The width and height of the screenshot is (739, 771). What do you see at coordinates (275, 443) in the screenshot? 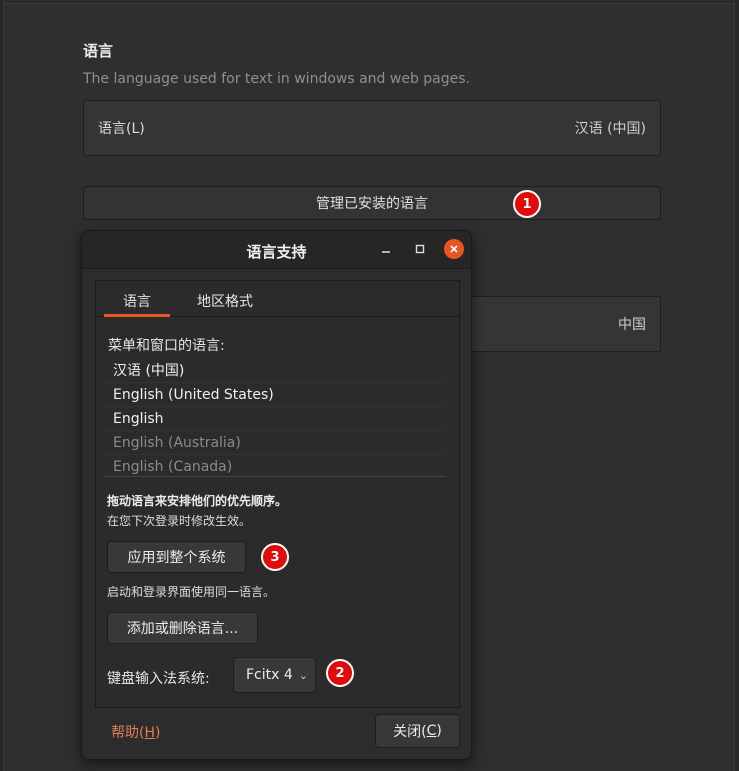
I see `list-item: English (Australia)` at bounding box center [275, 443].